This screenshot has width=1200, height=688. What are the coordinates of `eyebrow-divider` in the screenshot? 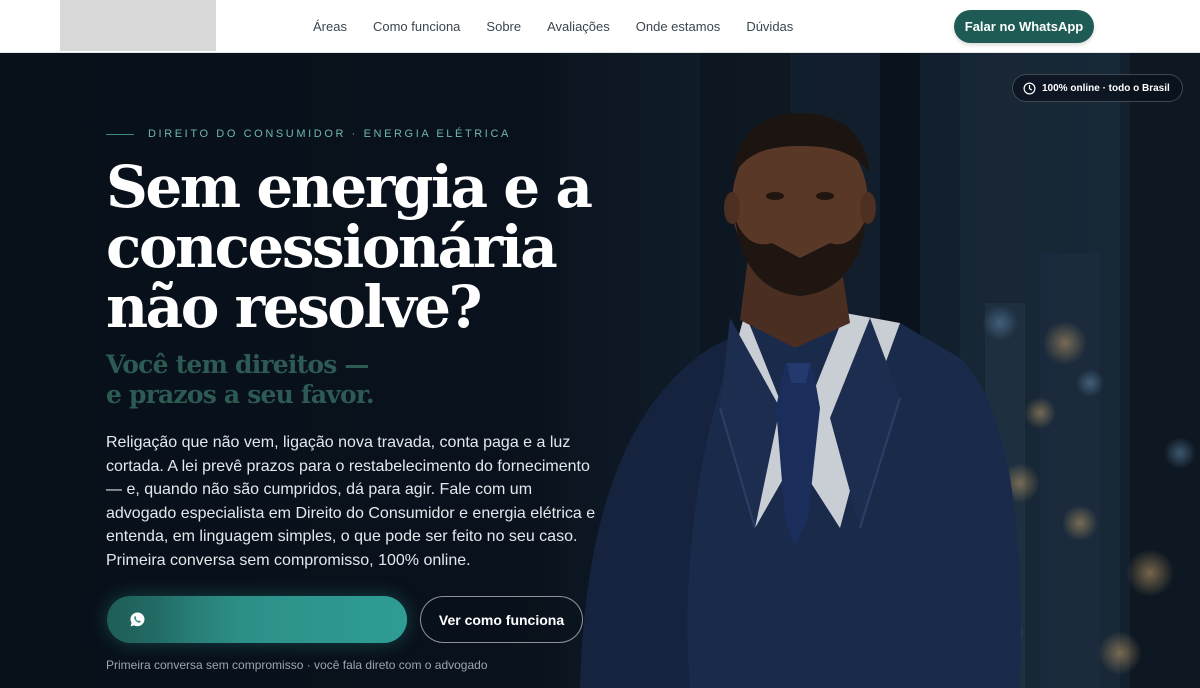 It's located at (120, 134).